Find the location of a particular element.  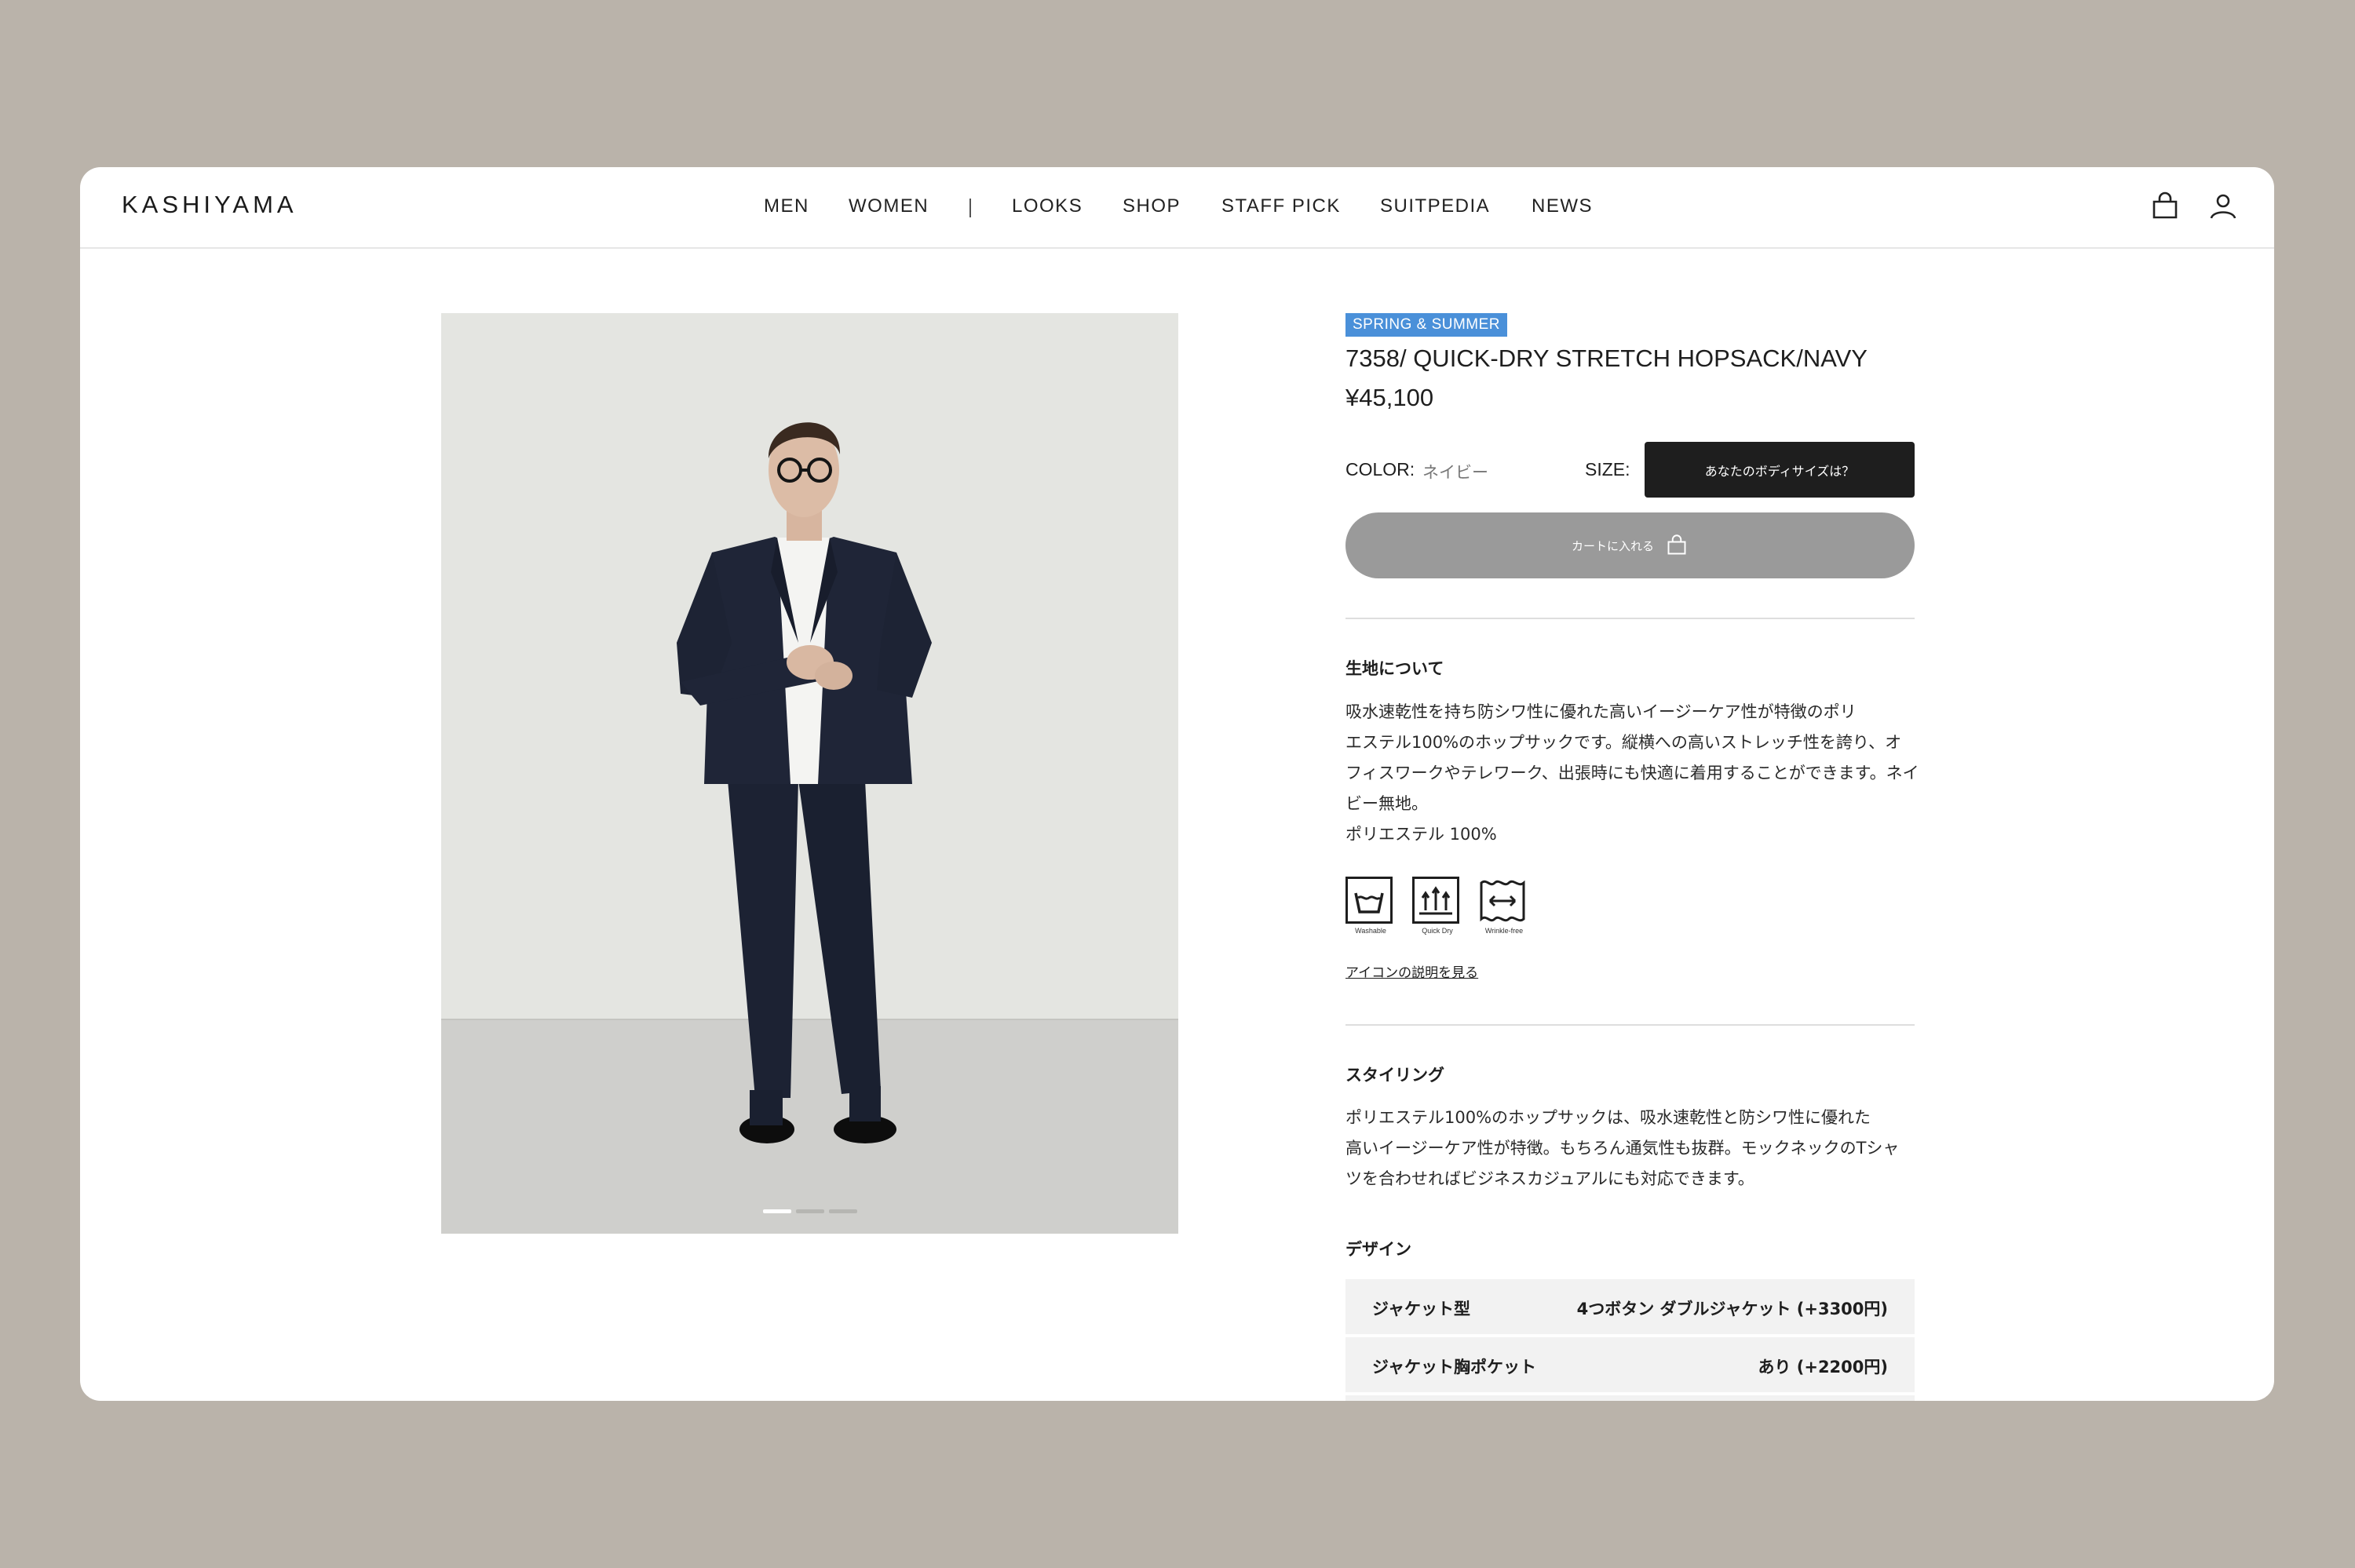

fabric-material: ポリエステル 100% is located at coordinates (1421, 834).